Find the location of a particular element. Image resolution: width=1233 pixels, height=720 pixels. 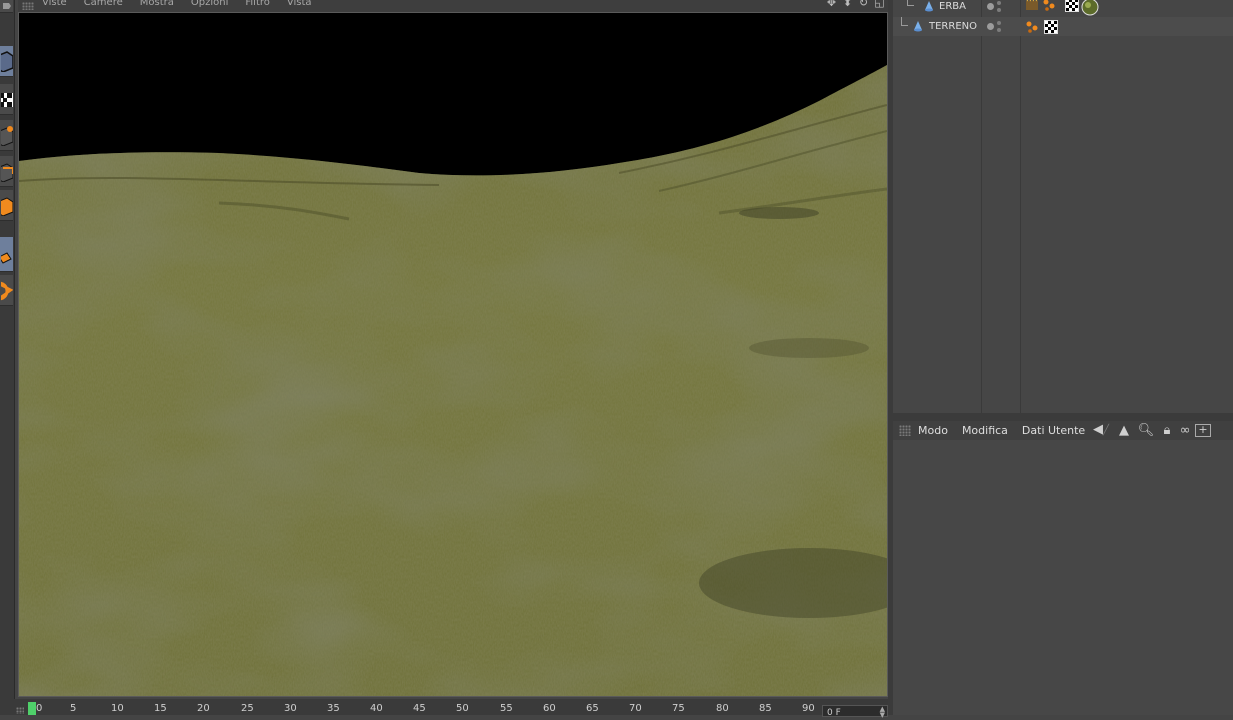

polygon-edit-icon is located at coordinates (6, 171).